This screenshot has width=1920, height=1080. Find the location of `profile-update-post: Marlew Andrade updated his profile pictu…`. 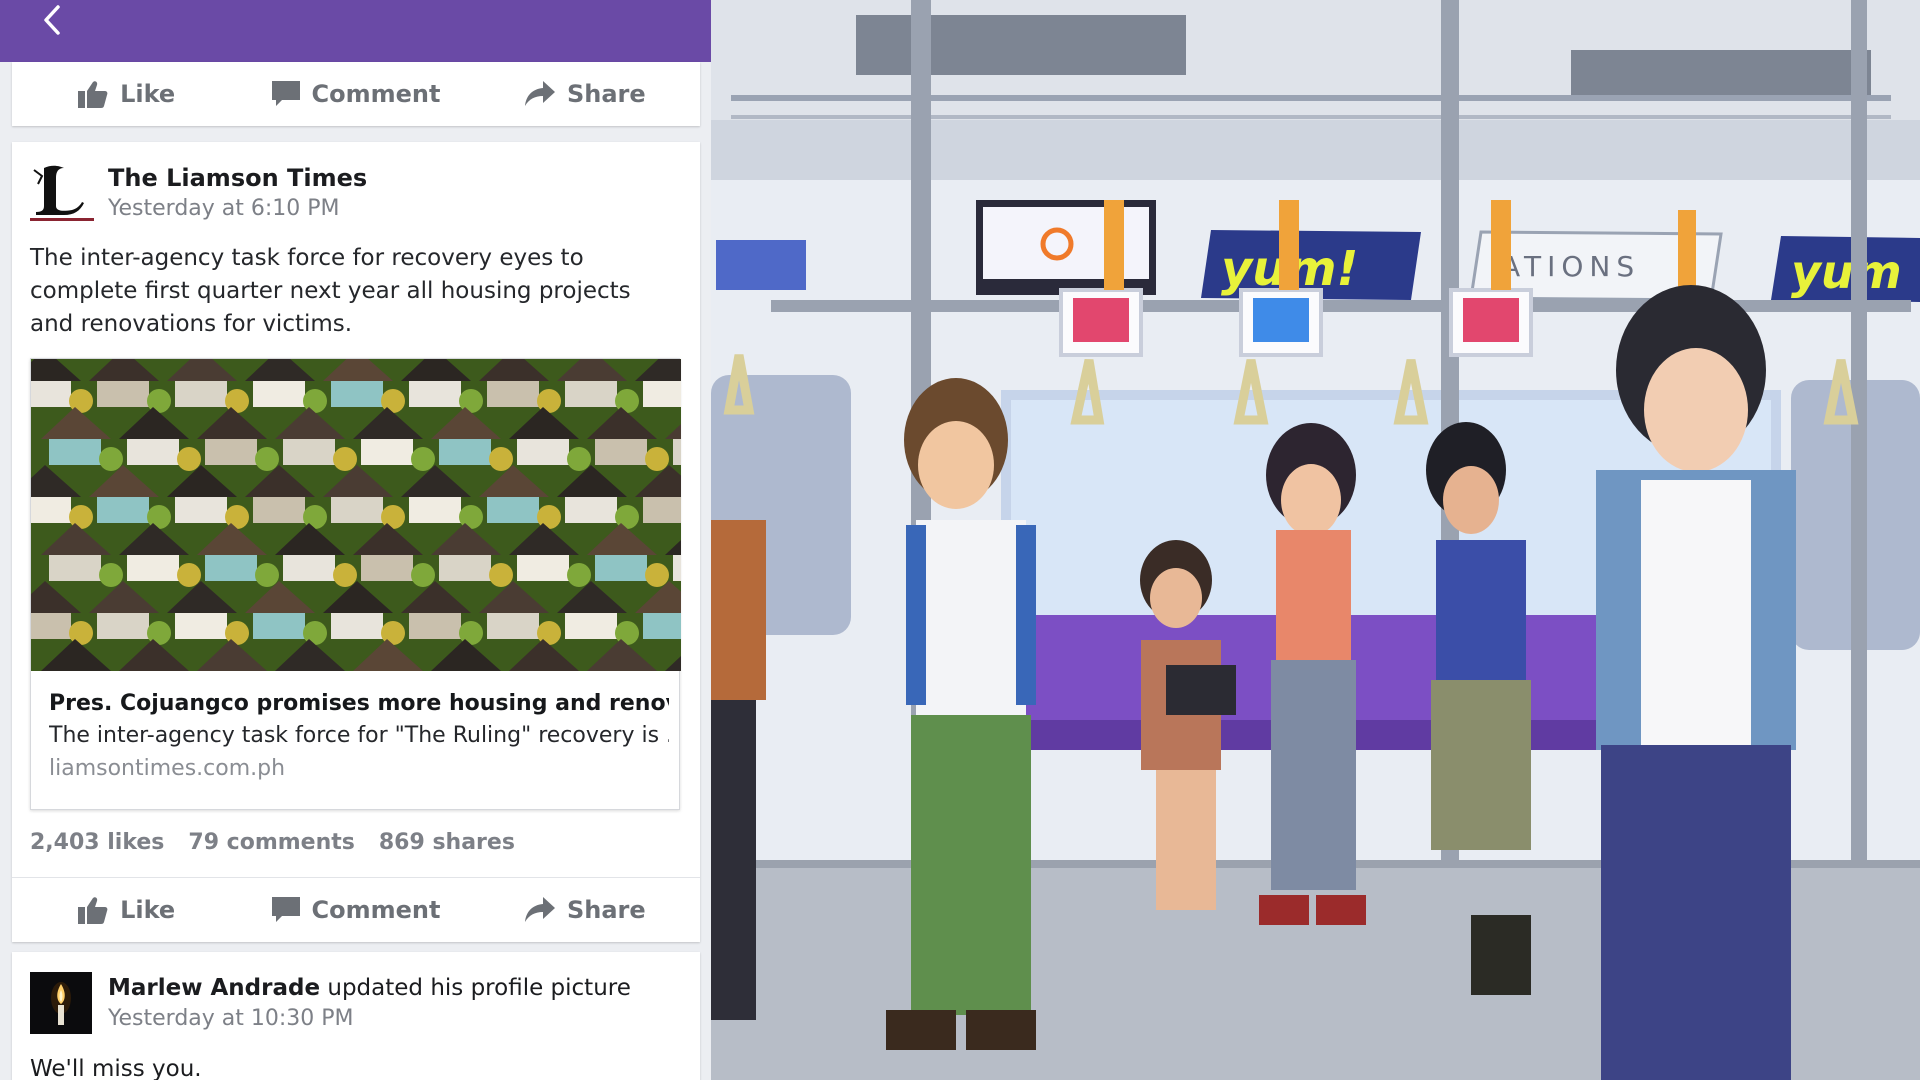

profile-update-post: Marlew Andrade updated his profile pictu… is located at coordinates (356, 1016).